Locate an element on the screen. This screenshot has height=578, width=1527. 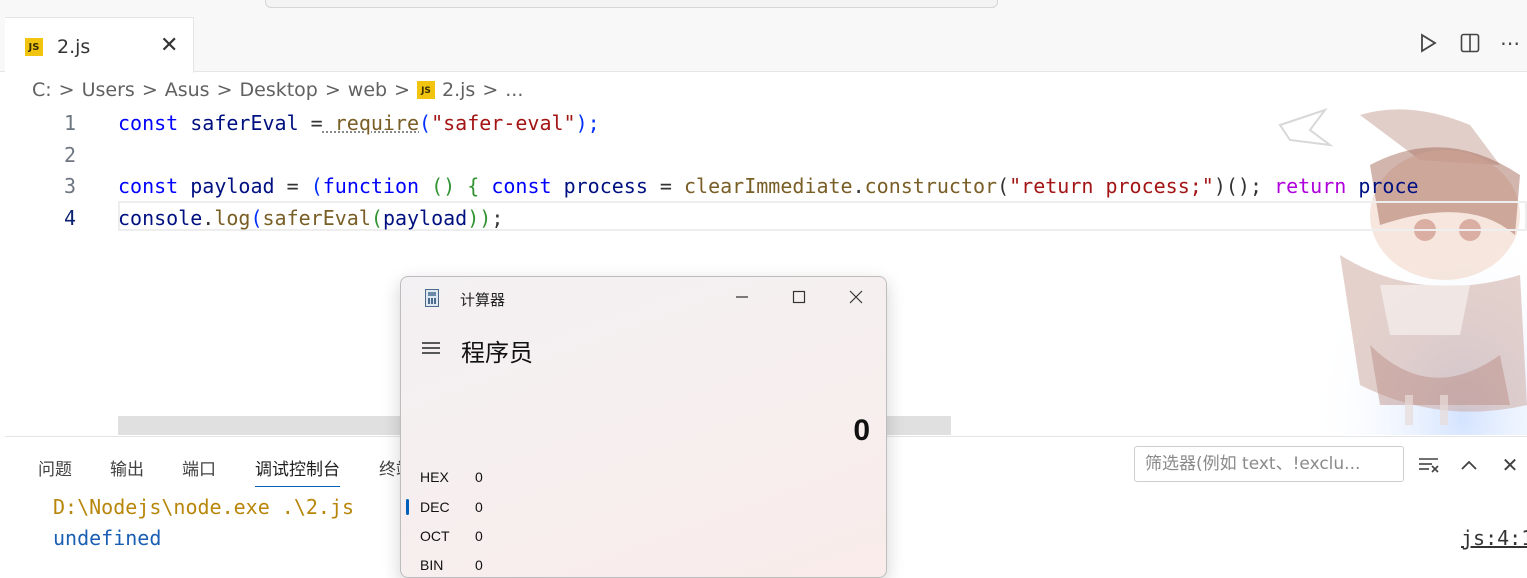
breadcrumb-item: Desktop is located at coordinates (279, 90).